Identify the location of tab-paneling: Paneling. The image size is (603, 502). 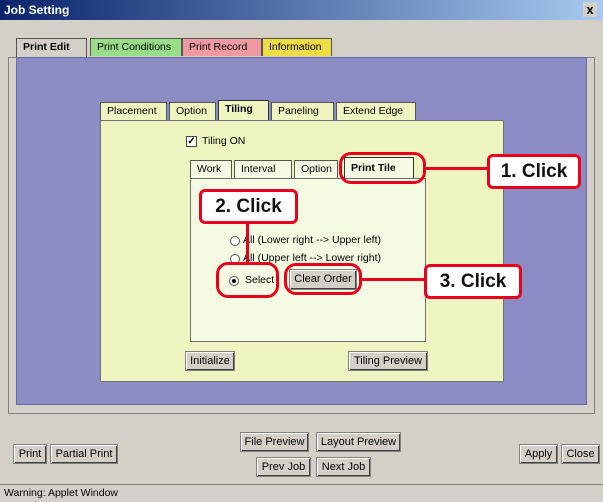
(302, 111).